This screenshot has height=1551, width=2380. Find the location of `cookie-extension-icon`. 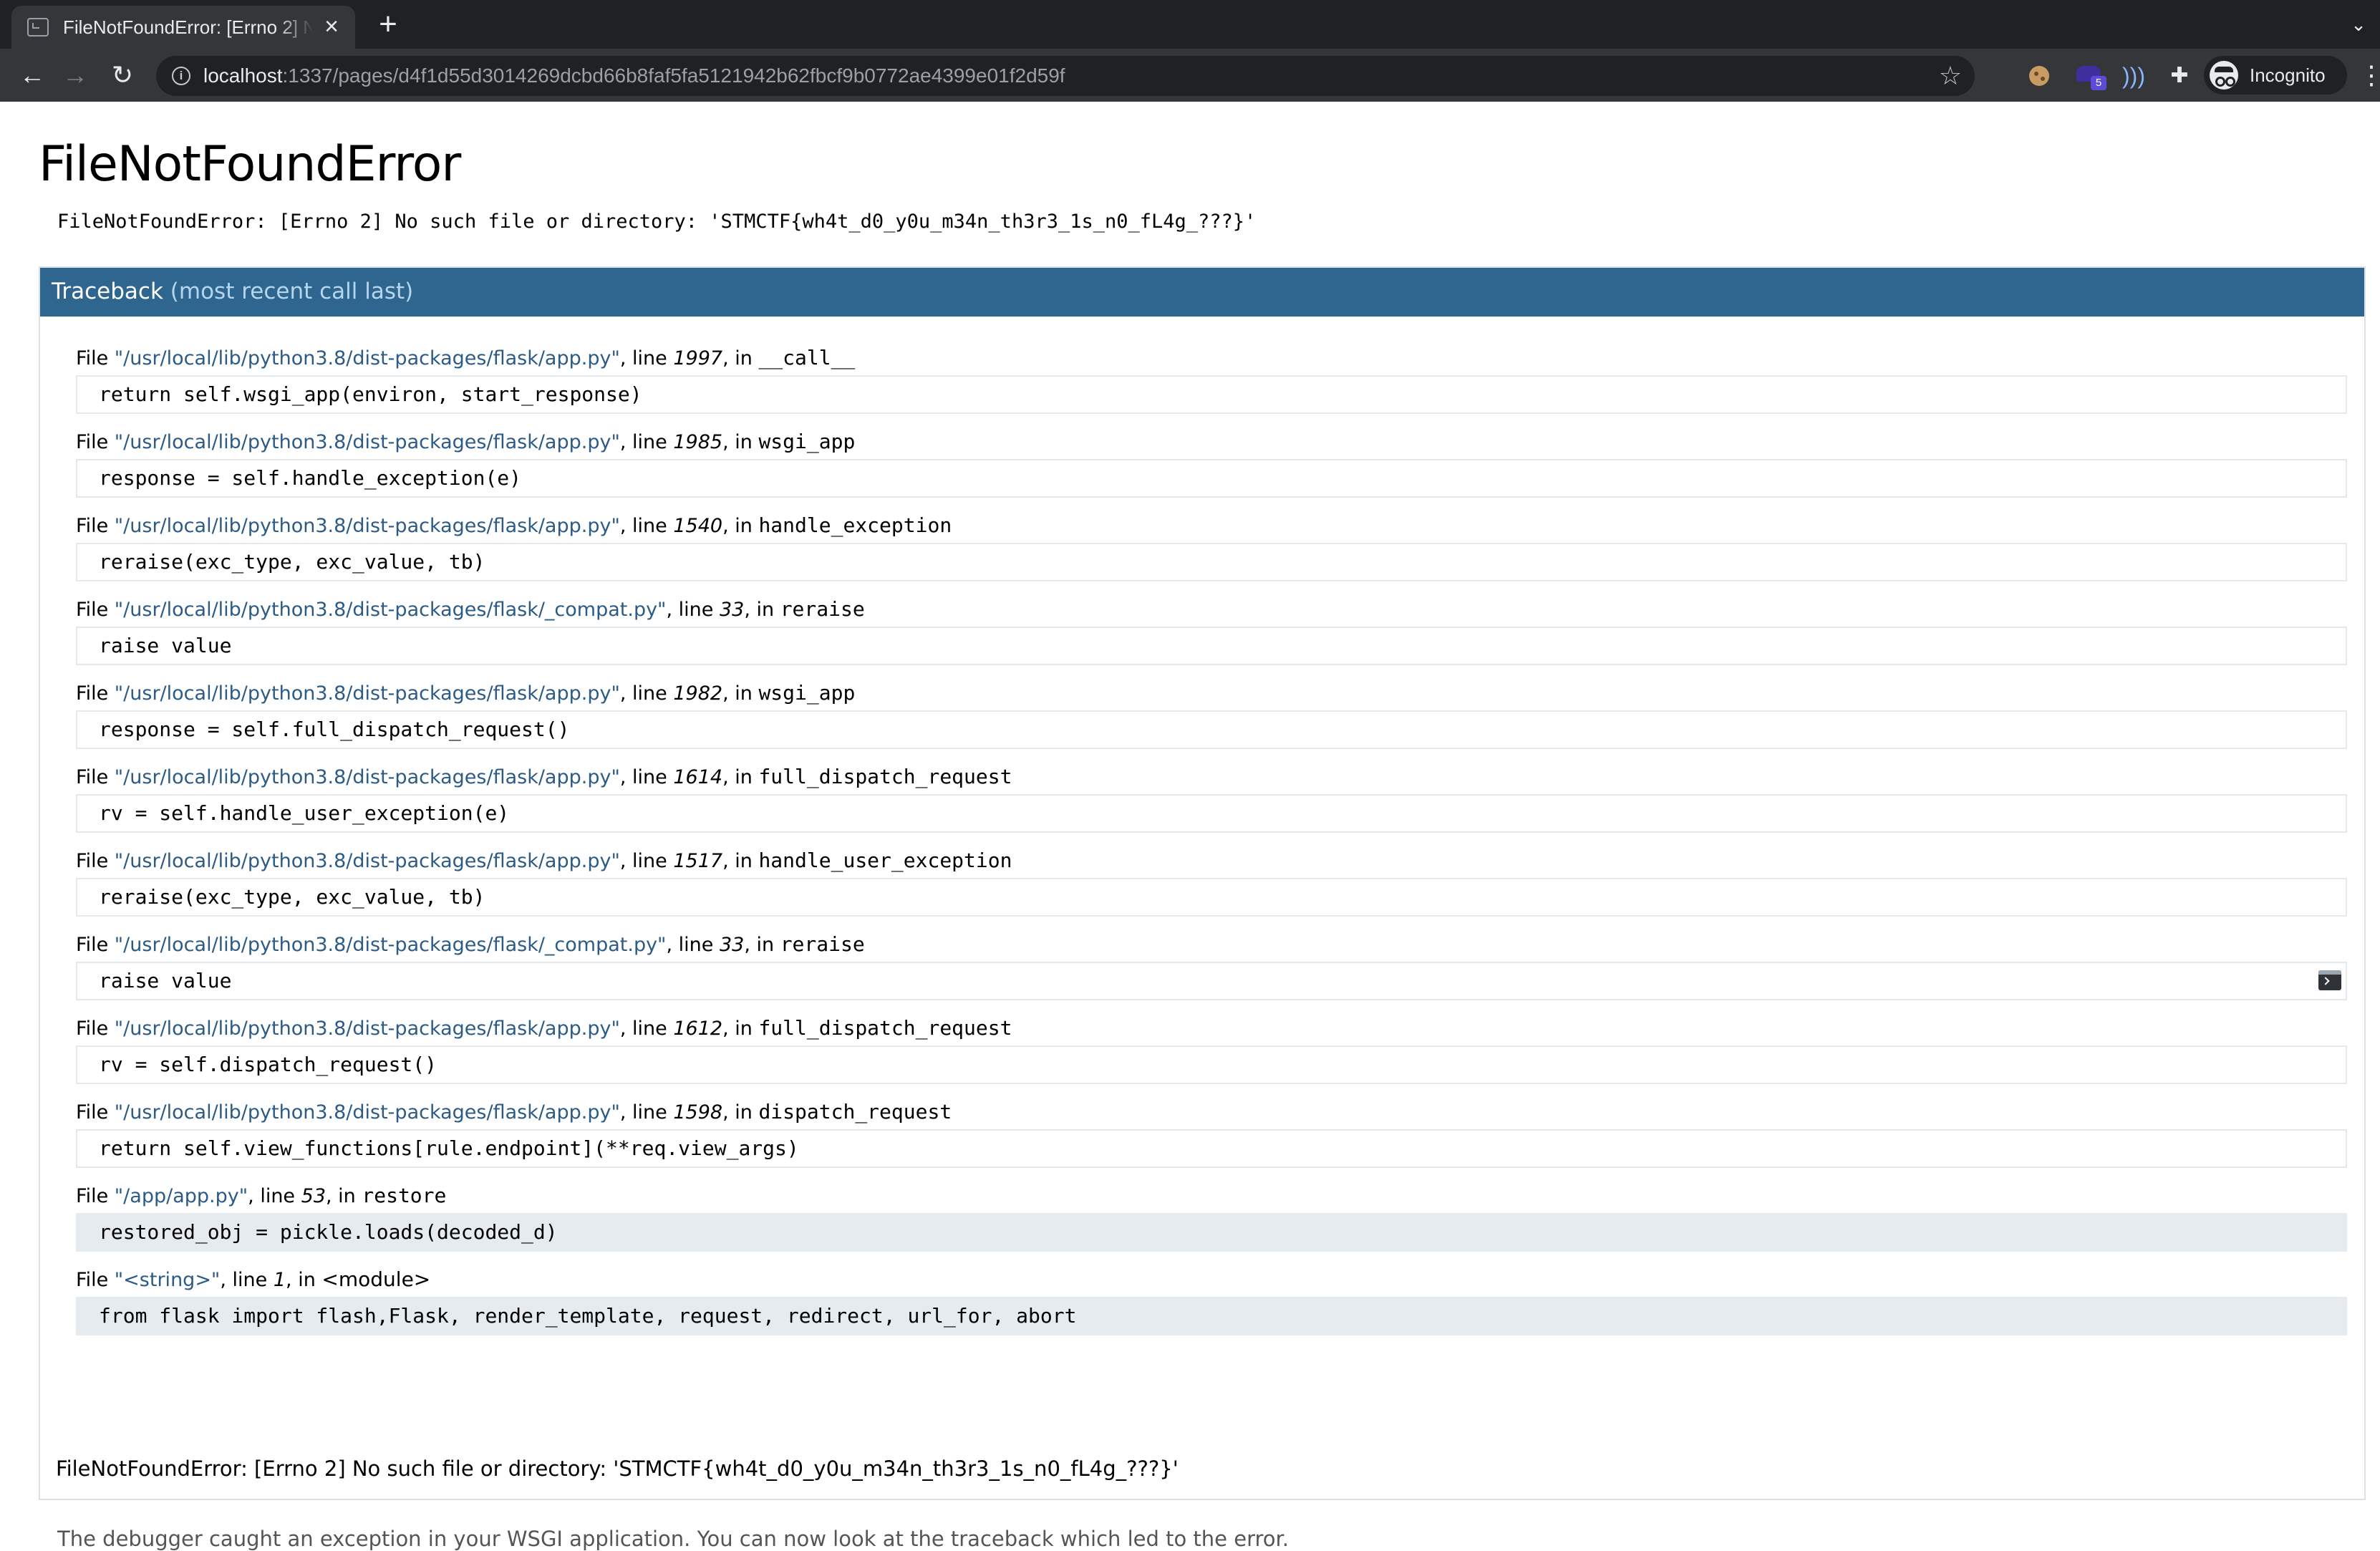

cookie-extension-icon is located at coordinates (2039, 76).